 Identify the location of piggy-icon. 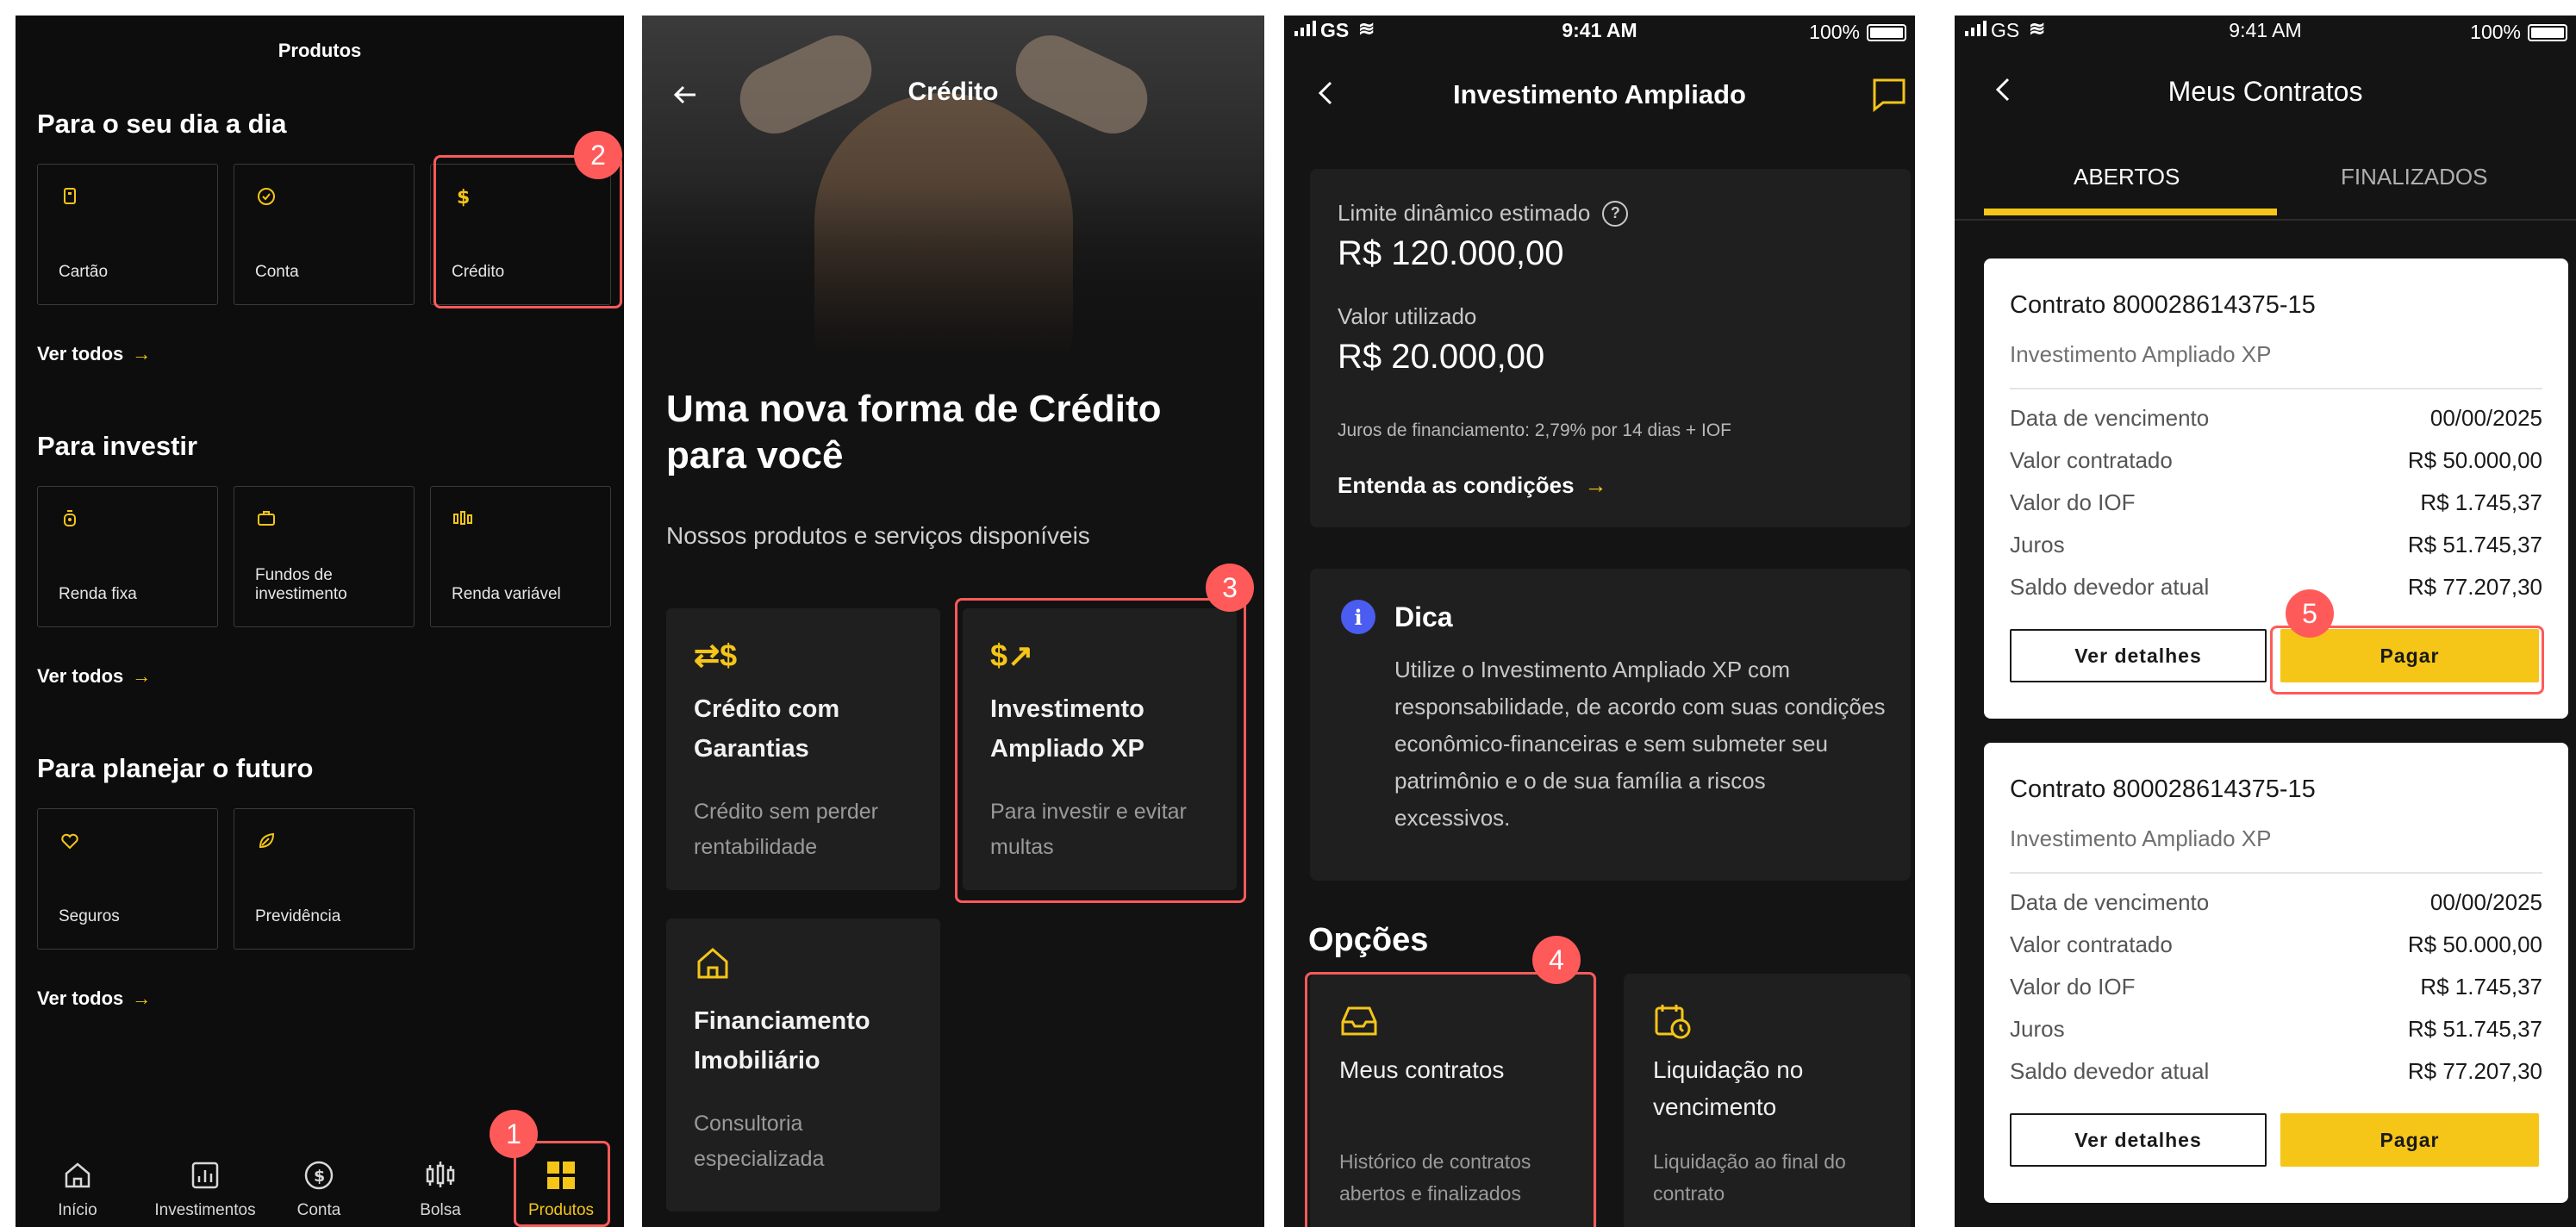
(70, 518).